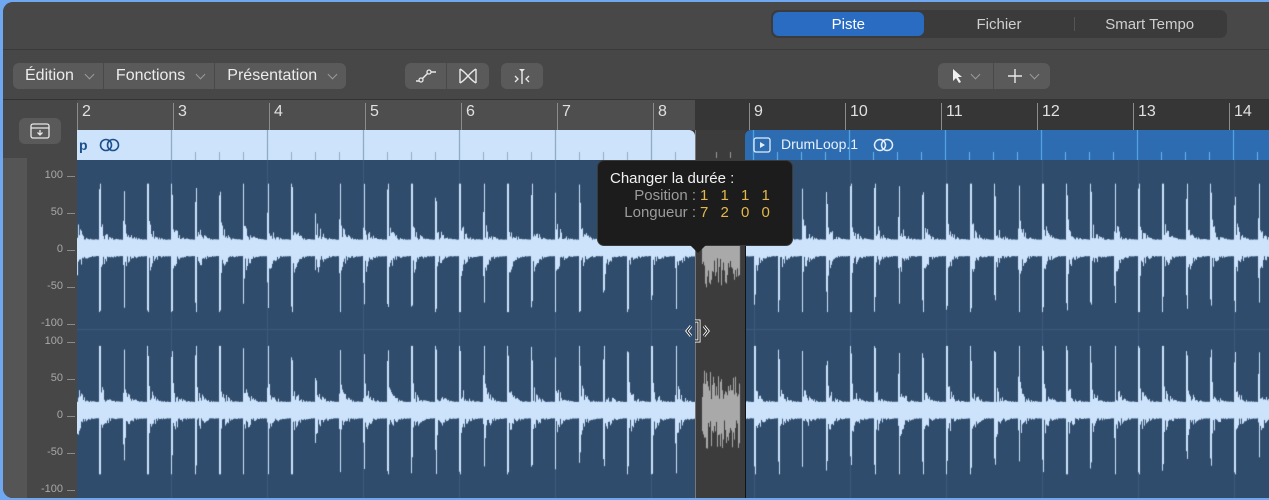  Describe the element at coordinates (660, 116) in the screenshot. I see `ruler-bar-number: 8` at that location.